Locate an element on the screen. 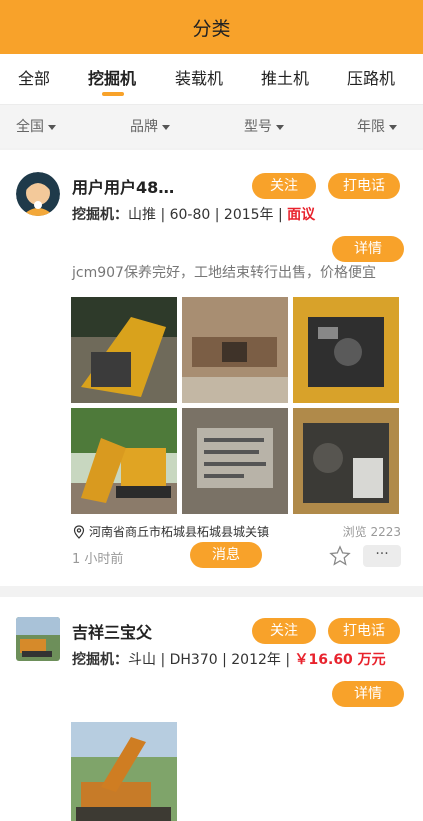 The width and height of the screenshot is (423, 821). listing-description: jcm907保养完好，工地结束转行出售，价格便宜 is located at coordinates (224, 273).